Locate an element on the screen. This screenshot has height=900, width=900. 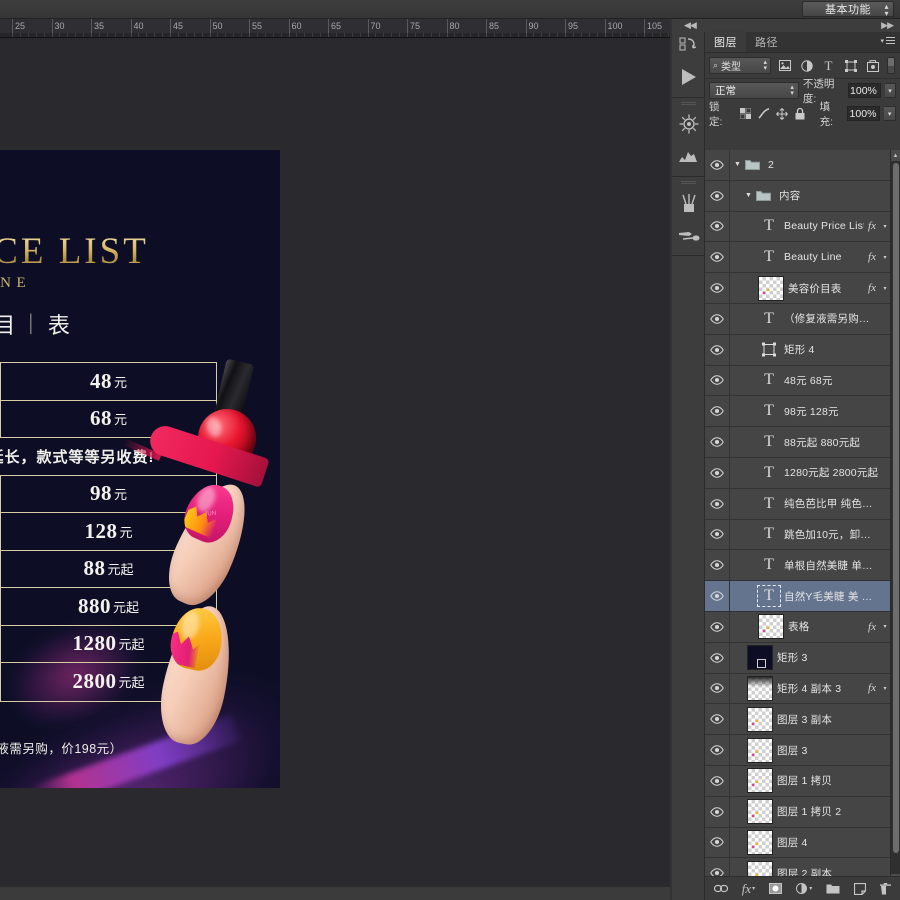
layer-row-body: 图层 3 副本 is located at coordinates (810, 719).